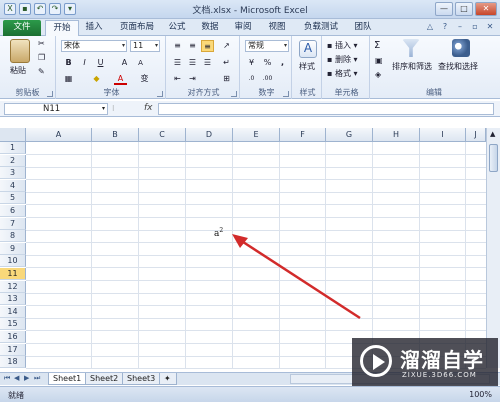 The width and height of the screenshot is (500, 402). What do you see at coordinates (7, 378) in the screenshot?
I see `first-sheet-icon: ⏮` at bounding box center [7, 378].